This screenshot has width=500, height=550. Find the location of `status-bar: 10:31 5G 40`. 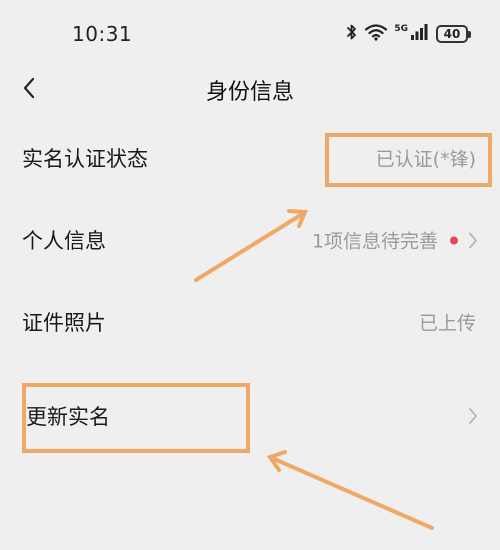

status-bar: 10:31 5G 40 is located at coordinates (250, 34).